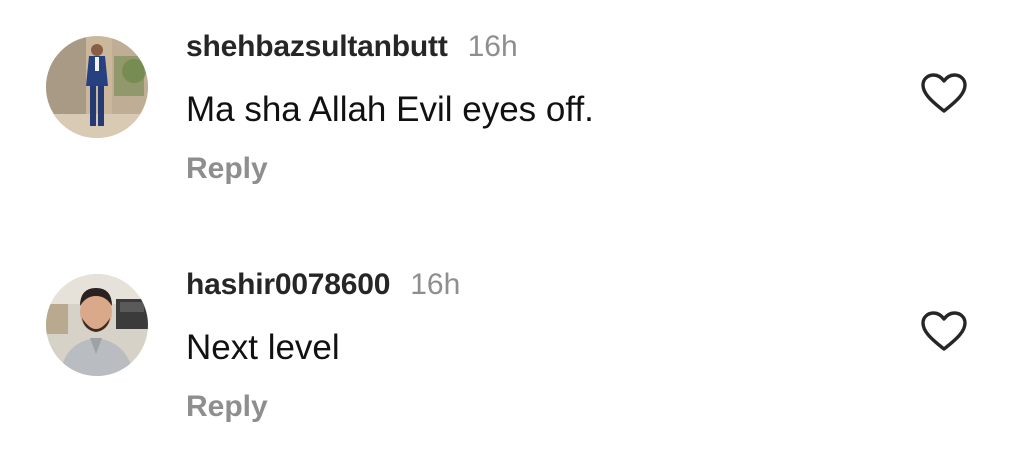  I want to click on comment-text: Ma sha Allah Evil eyes off., so click(390, 109).